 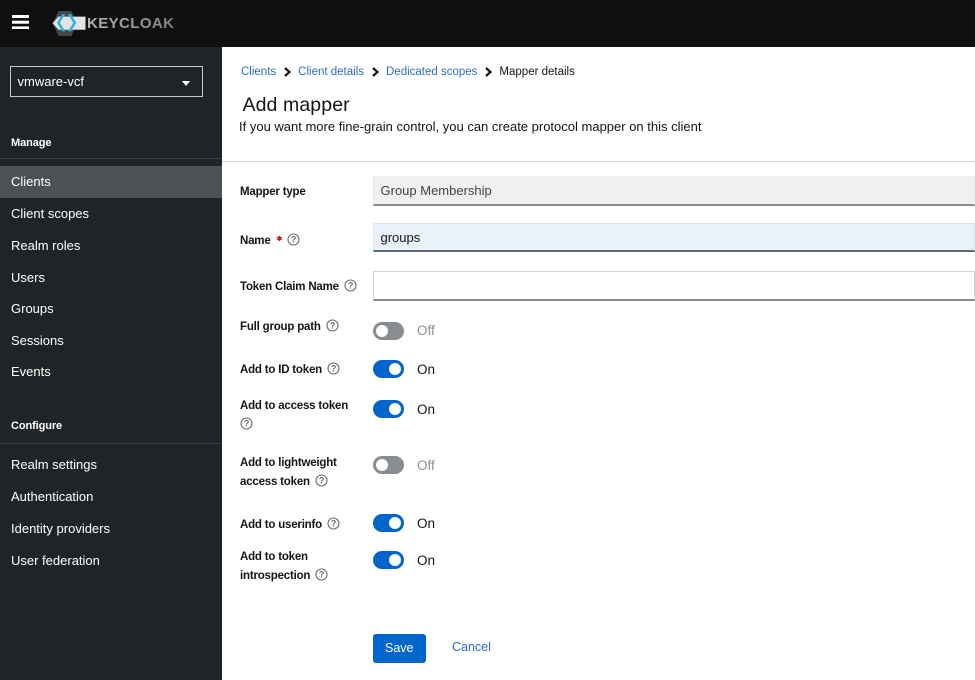 What do you see at coordinates (130, 23) in the screenshot?
I see `svg-text: KEYCLOAK` at bounding box center [130, 23].